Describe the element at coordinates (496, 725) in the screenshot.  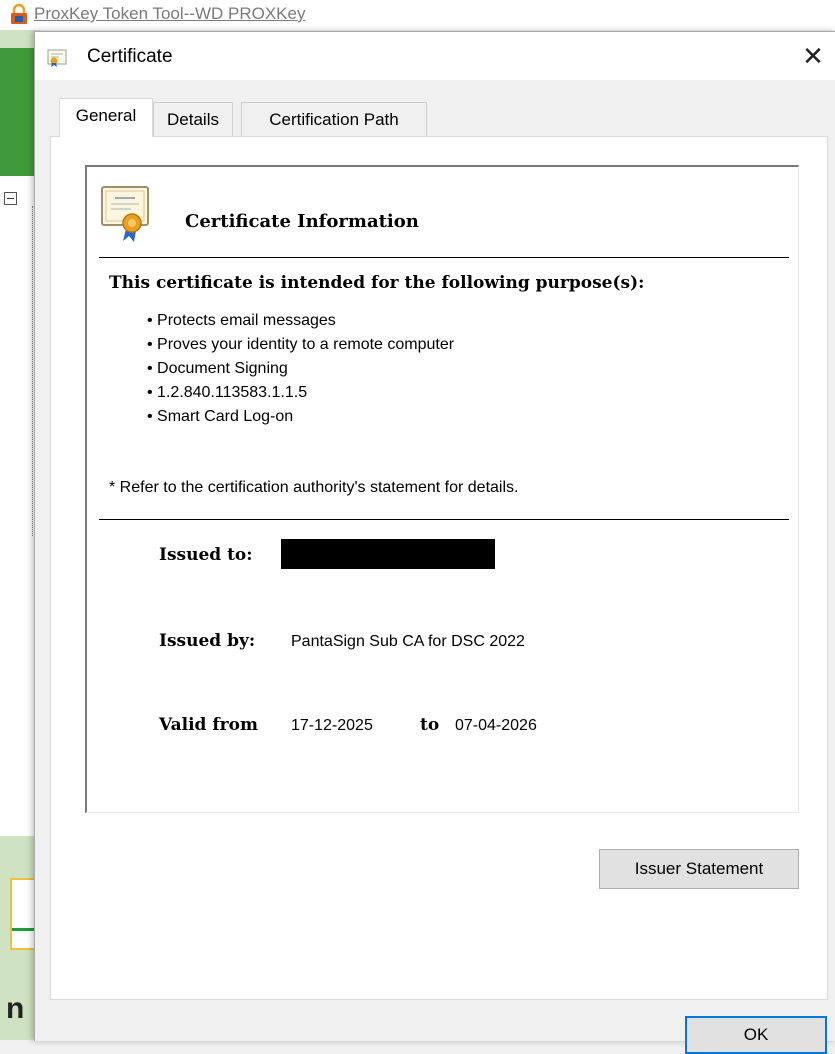
I see `valid-to-value: 07-04-2026` at that location.